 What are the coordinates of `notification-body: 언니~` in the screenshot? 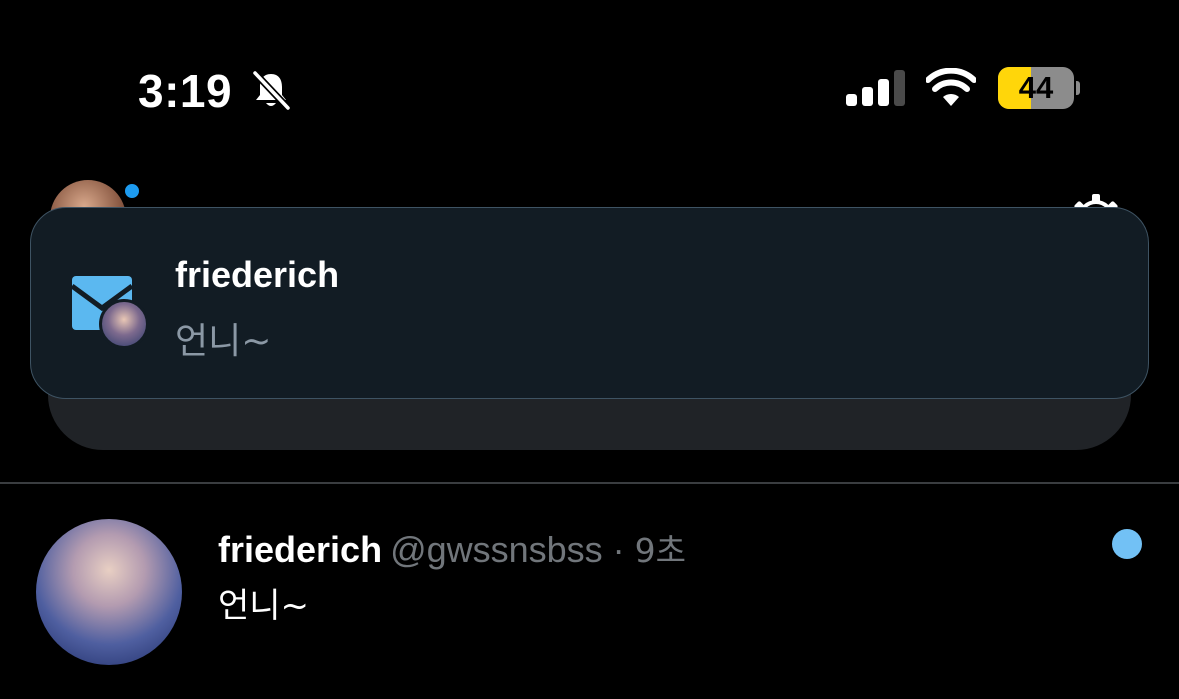 It's located at (223, 341).